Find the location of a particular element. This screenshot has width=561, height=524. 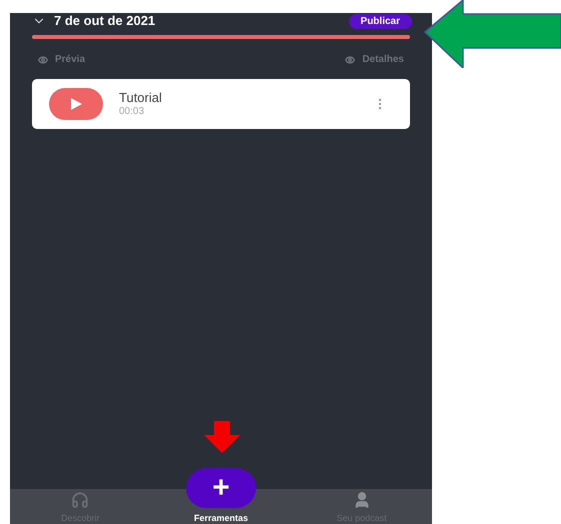

headphones-icon is located at coordinates (80, 500).